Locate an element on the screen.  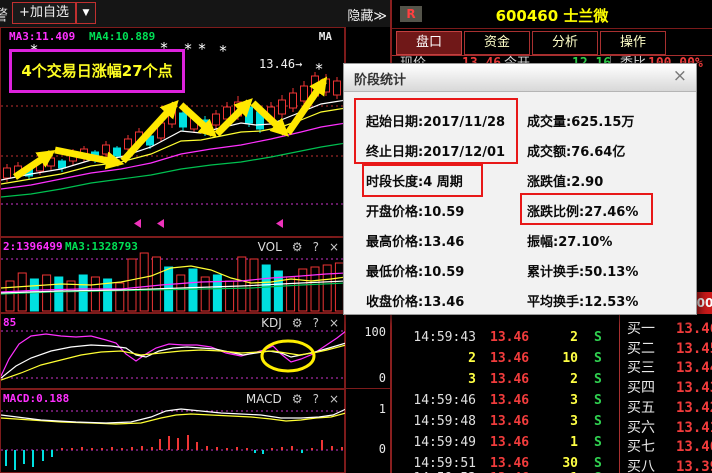
popup-stat: 最低价格:10.59 is located at coordinates (415, 272).